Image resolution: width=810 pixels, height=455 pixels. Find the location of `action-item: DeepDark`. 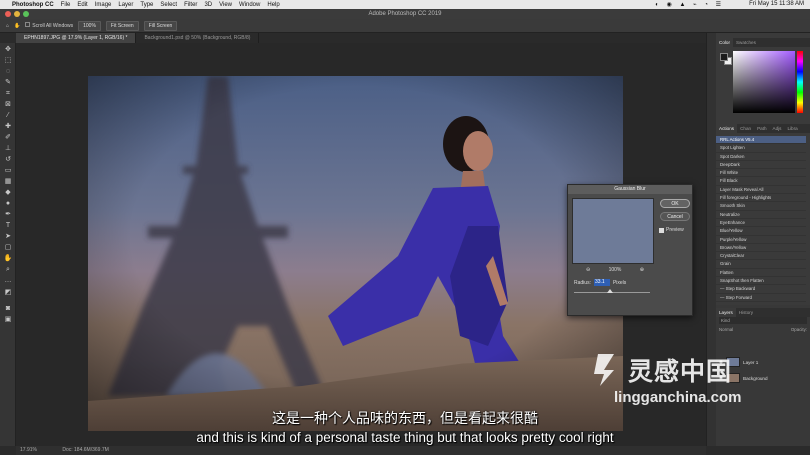

action-item: DeepDark is located at coordinates (761, 165).